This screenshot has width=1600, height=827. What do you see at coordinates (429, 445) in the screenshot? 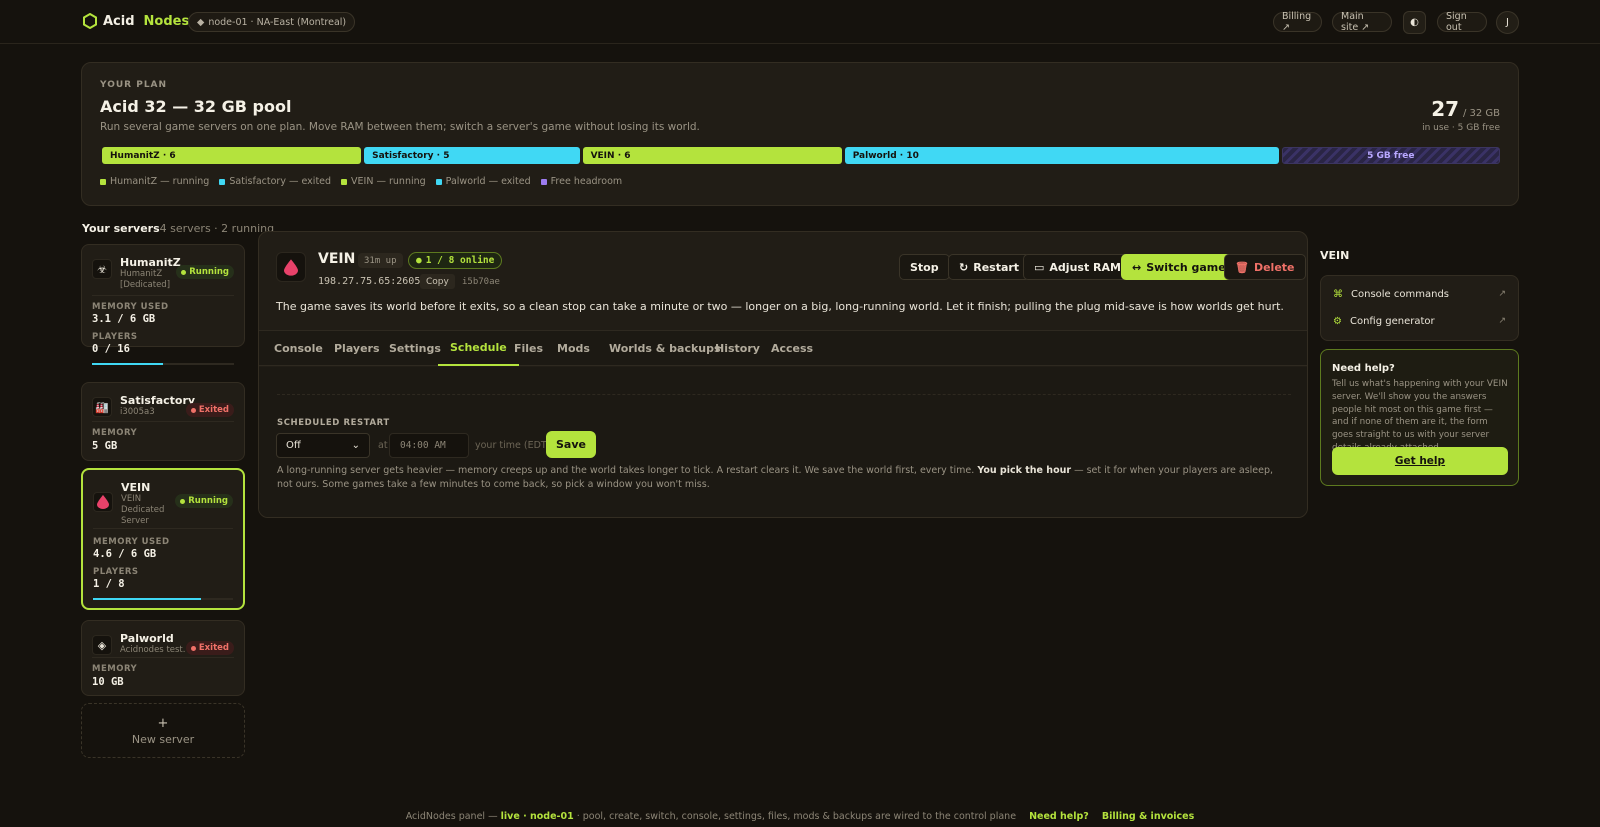
I see `restart-time-input: 04:00 AM` at bounding box center [429, 445].